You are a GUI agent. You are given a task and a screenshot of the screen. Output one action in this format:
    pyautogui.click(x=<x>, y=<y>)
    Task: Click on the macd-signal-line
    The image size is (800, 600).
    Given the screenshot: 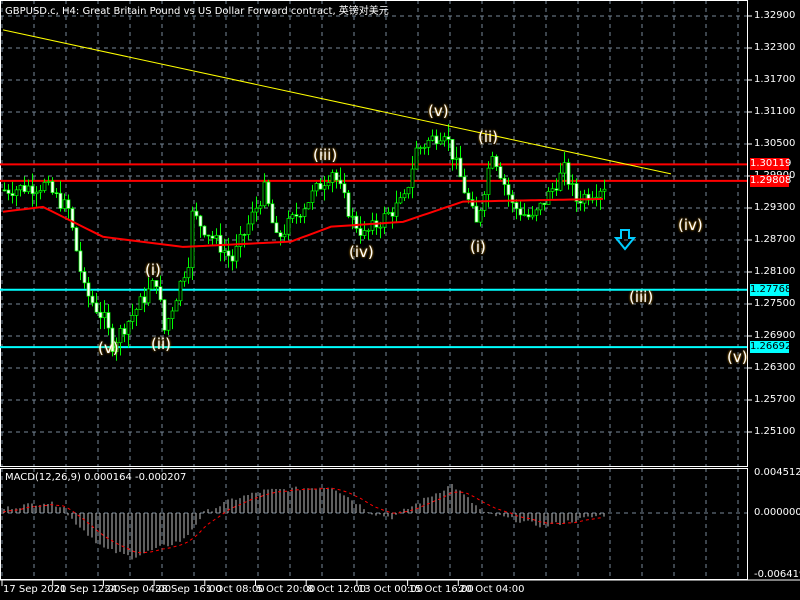 What is the action you would take?
    pyautogui.click(x=303, y=520)
    